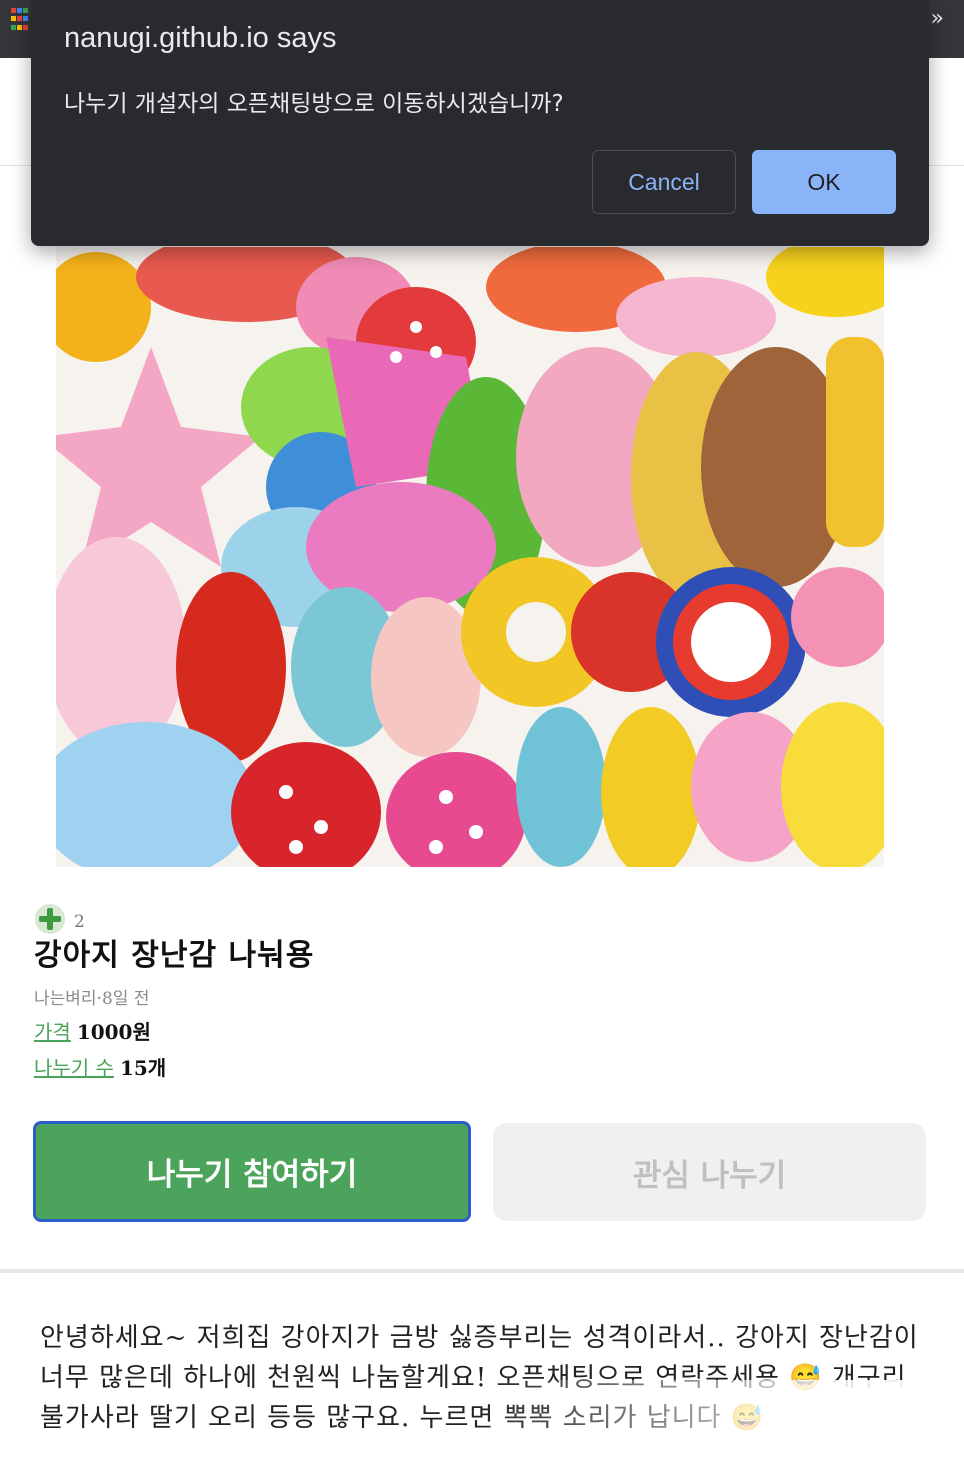 The image size is (964, 1458). What do you see at coordinates (74, 1068) in the screenshot?
I see `share-count-label: 나누기 수` at bounding box center [74, 1068].